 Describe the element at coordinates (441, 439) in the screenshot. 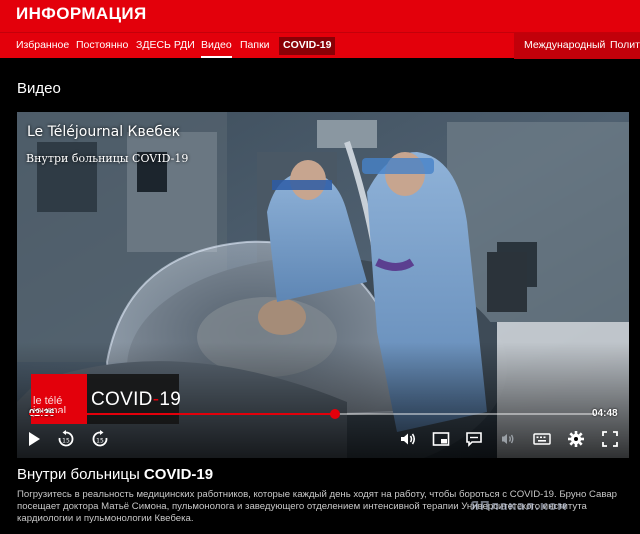

I see `picture-in-picture-icon` at that location.